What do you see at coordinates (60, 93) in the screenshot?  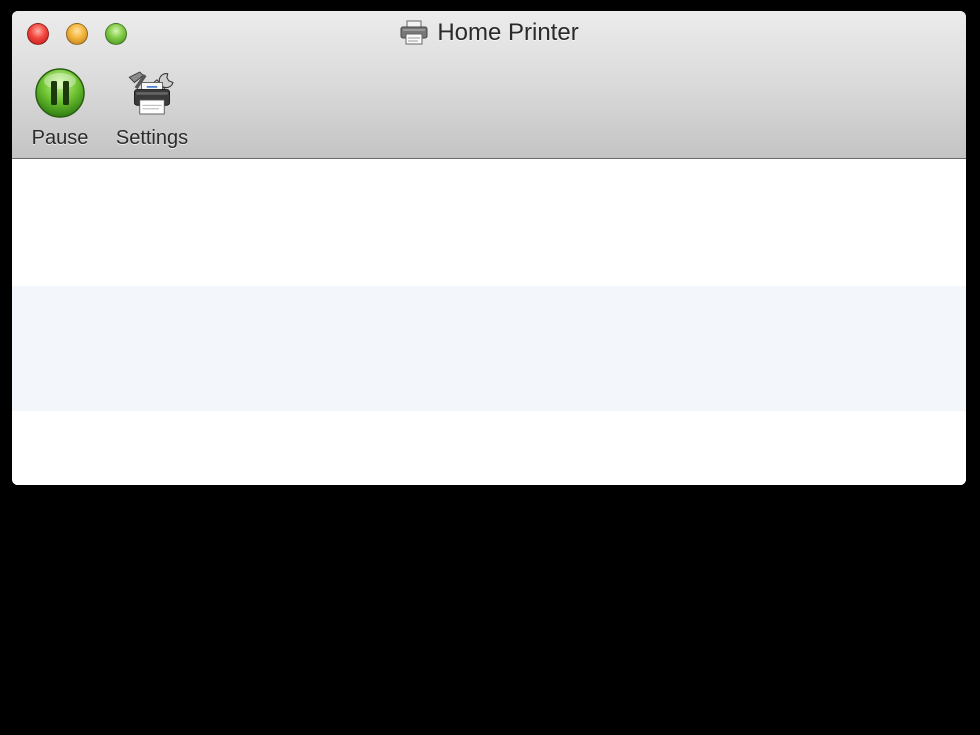 I see `pause-icon` at bounding box center [60, 93].